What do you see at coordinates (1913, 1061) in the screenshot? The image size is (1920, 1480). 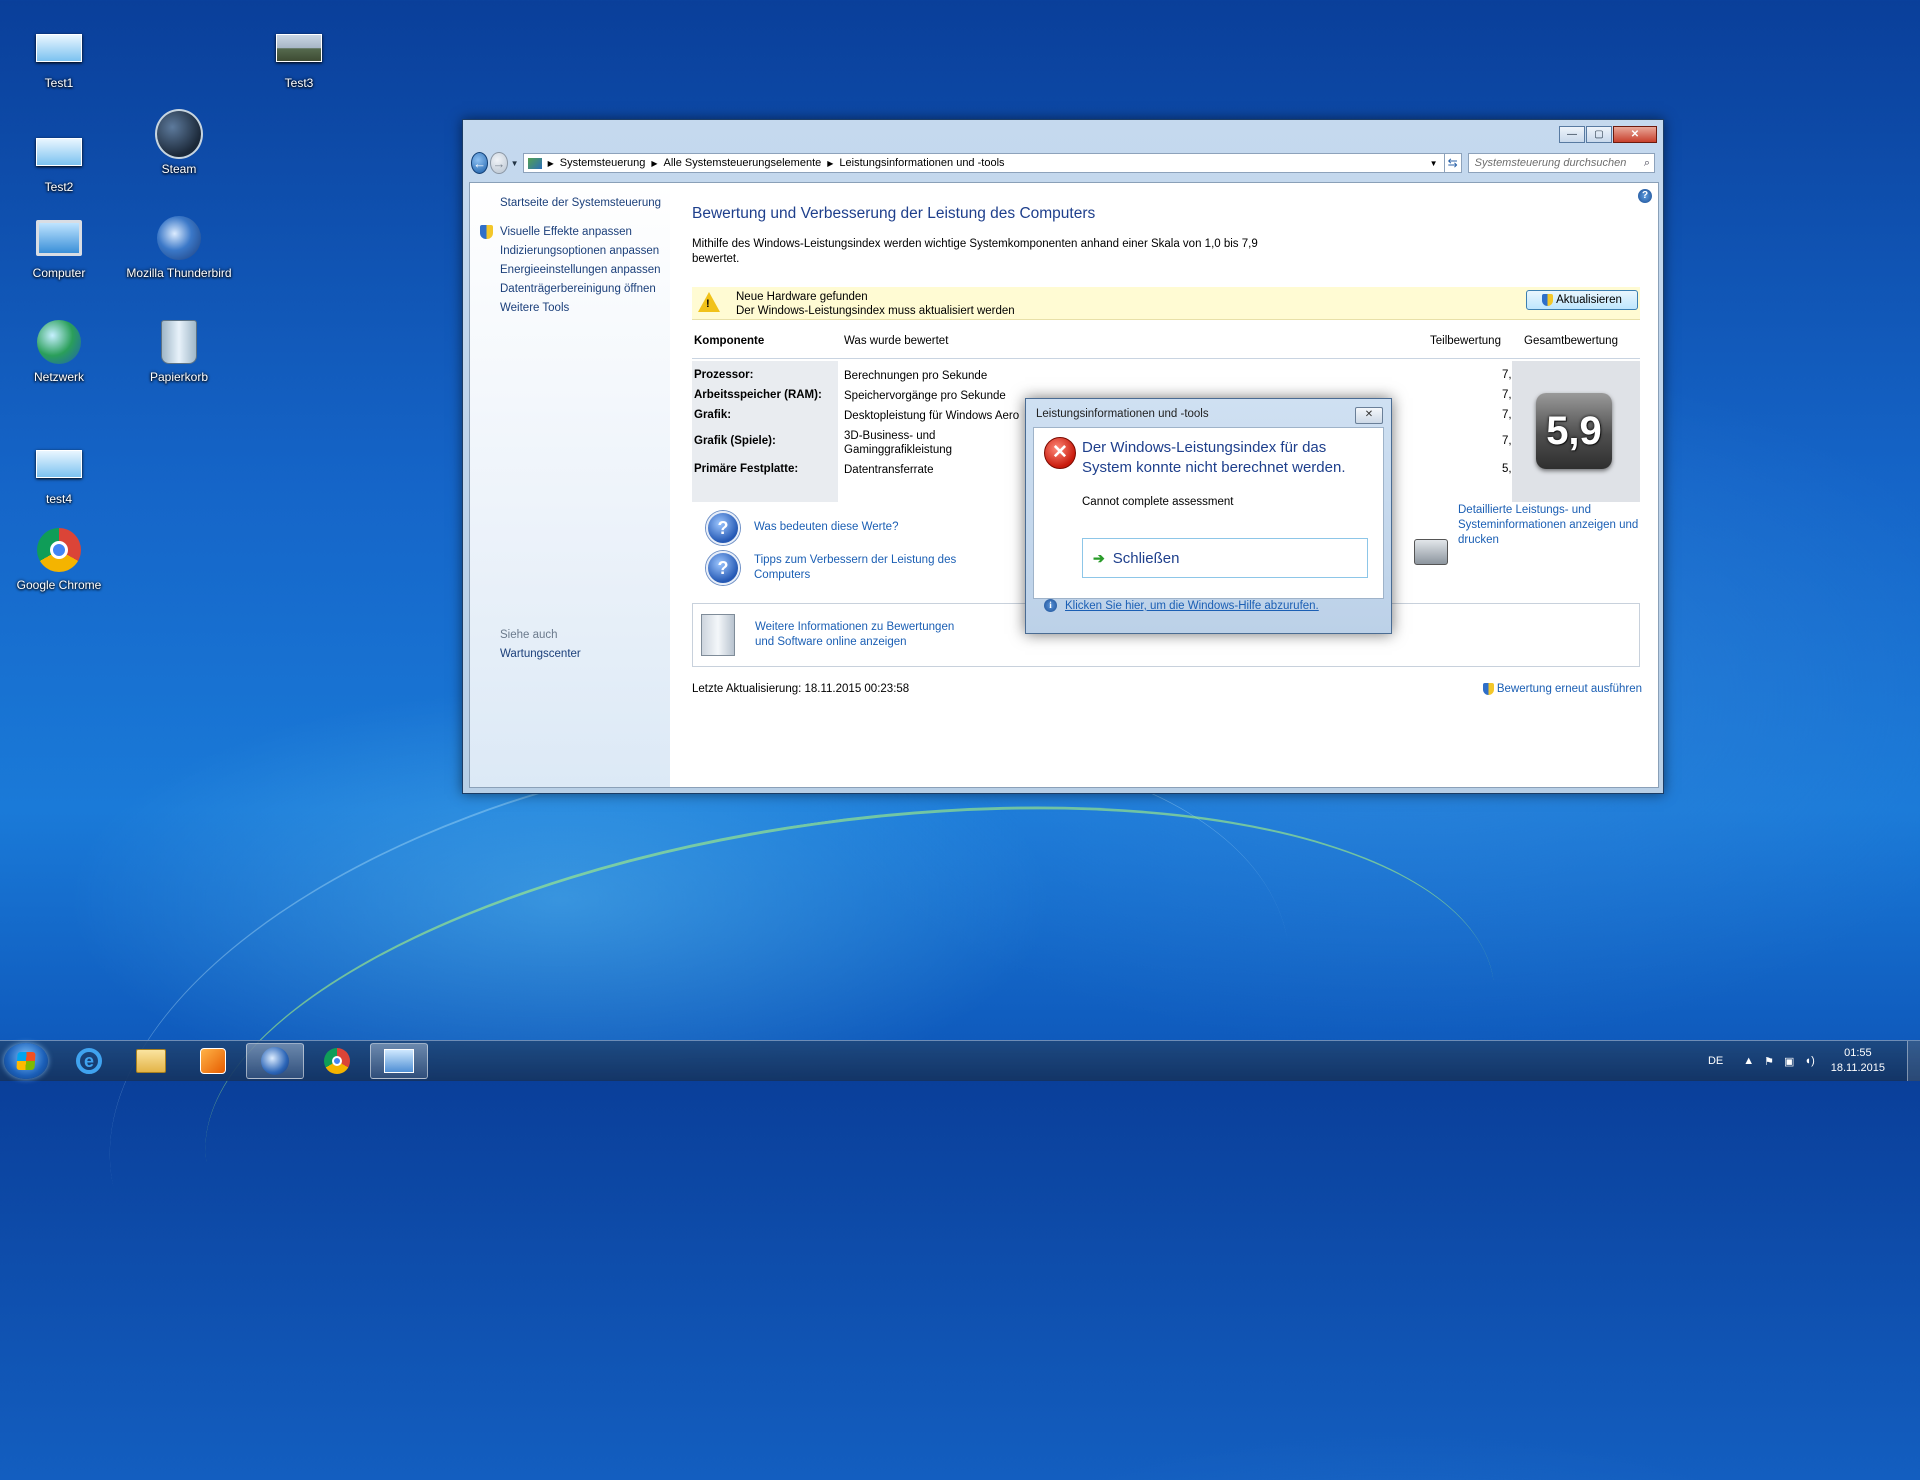 I see `show-desktop-button` at bounding box center [1913, 1061].